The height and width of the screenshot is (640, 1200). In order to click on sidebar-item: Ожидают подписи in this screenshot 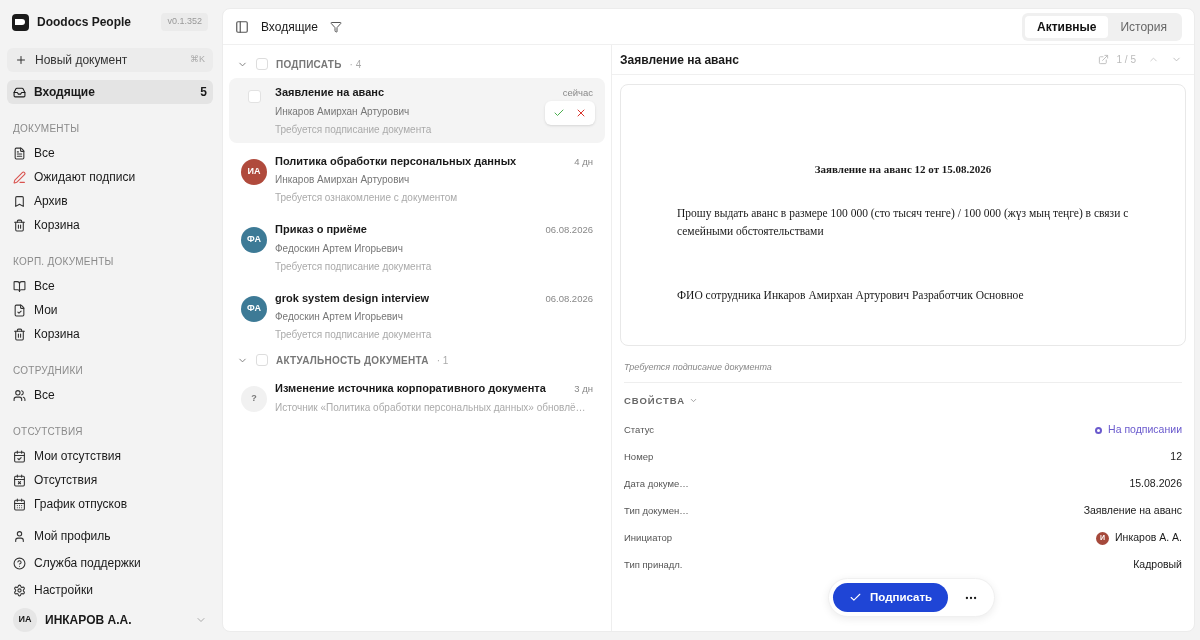, I will do `click(110, 177)`.